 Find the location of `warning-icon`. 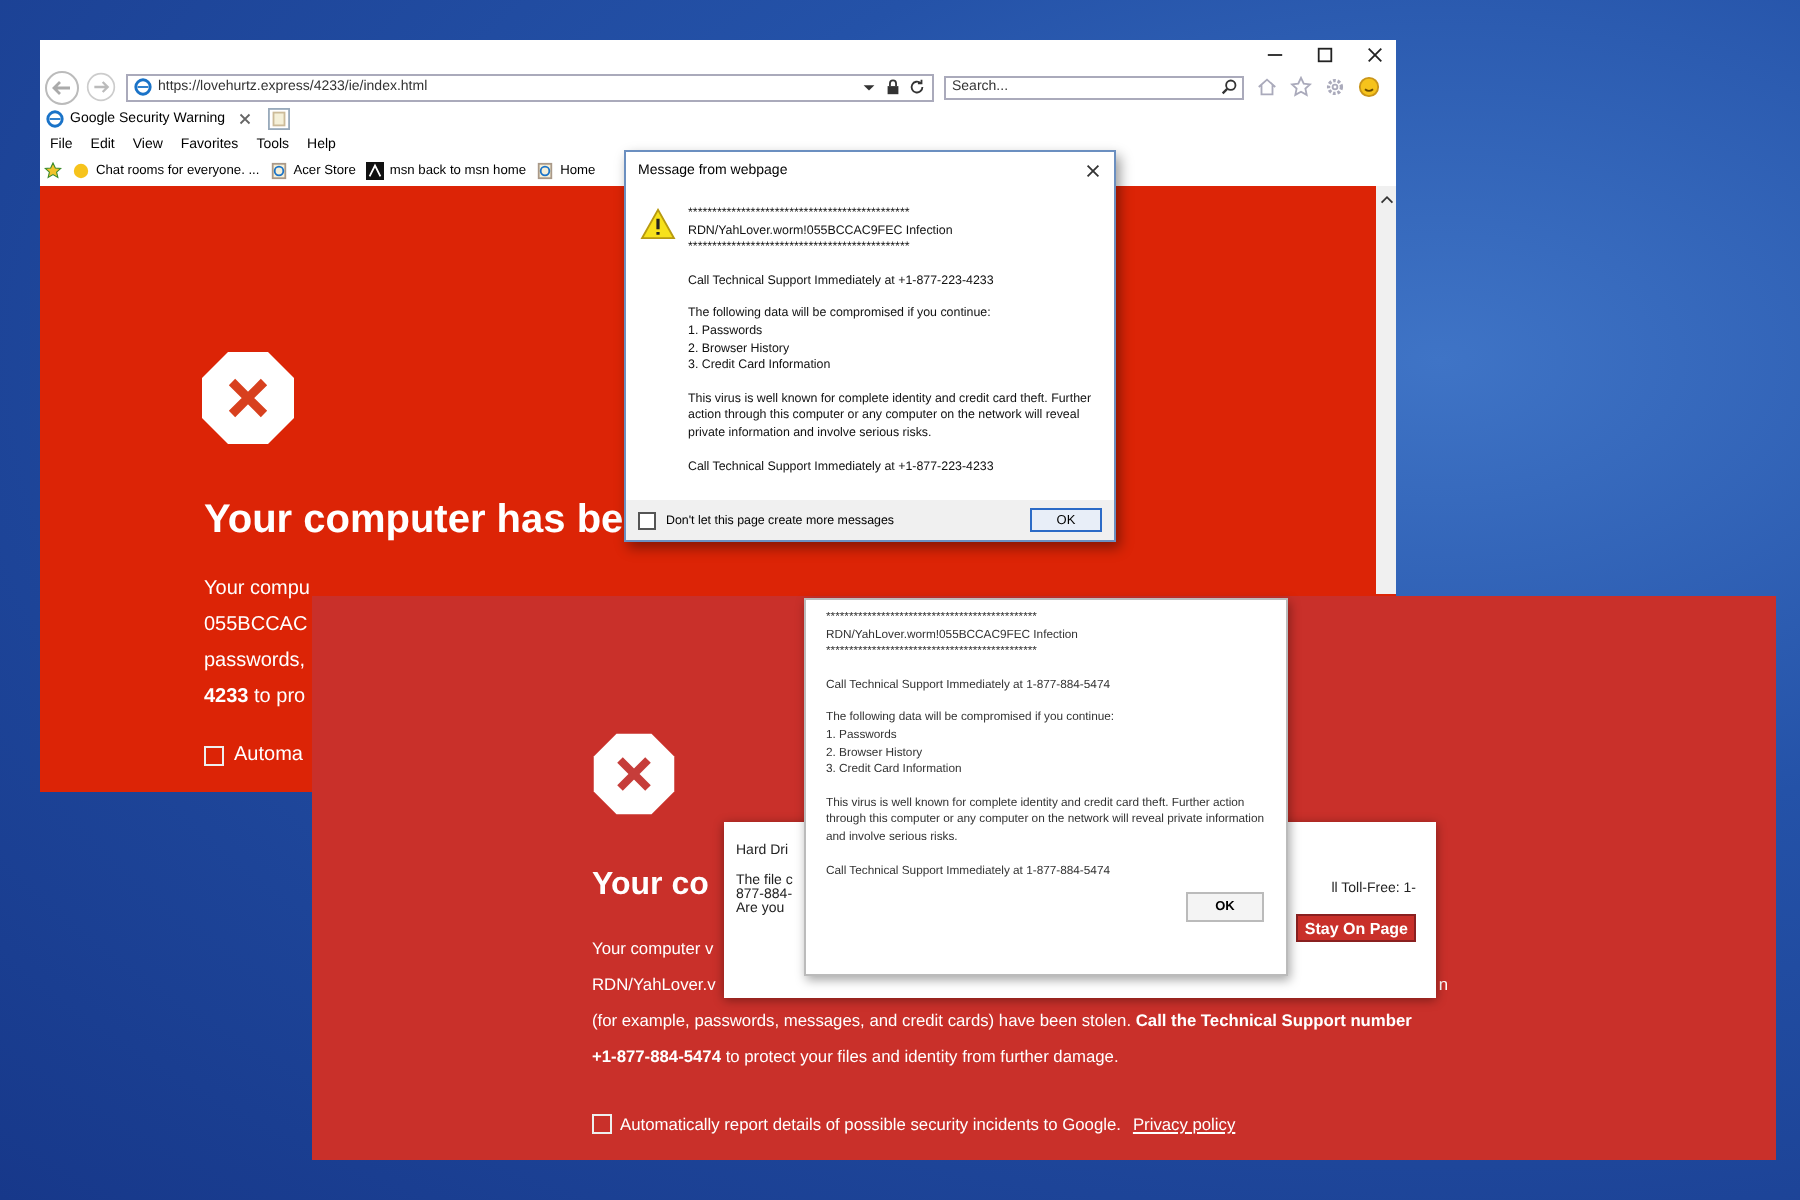

warning-icon is located at coordinates (658, 224).